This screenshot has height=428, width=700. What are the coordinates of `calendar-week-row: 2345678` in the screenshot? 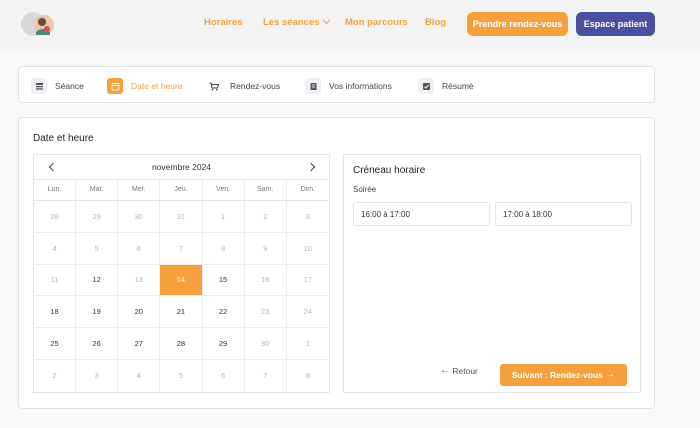 It's located at (181, 375).